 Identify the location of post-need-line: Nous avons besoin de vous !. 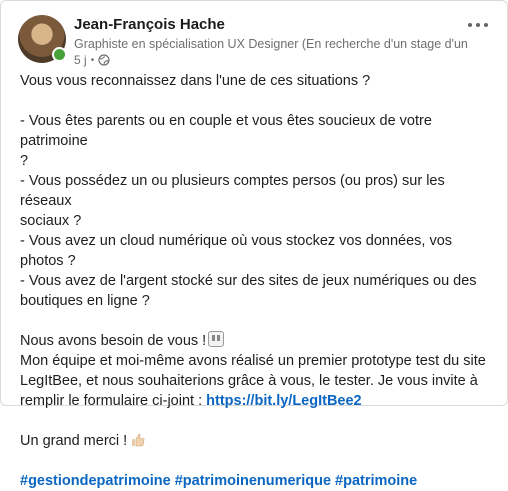
(257, 341).